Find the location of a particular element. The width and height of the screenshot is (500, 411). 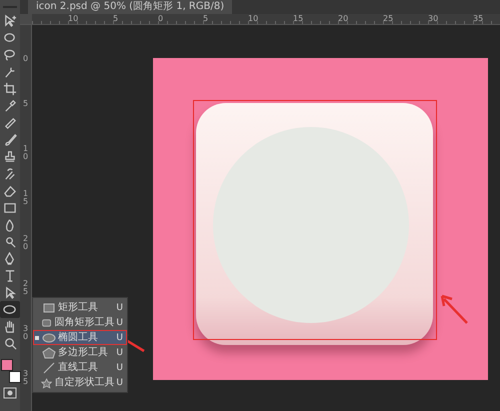

lasso-icon is located at coordinates (10, 55).